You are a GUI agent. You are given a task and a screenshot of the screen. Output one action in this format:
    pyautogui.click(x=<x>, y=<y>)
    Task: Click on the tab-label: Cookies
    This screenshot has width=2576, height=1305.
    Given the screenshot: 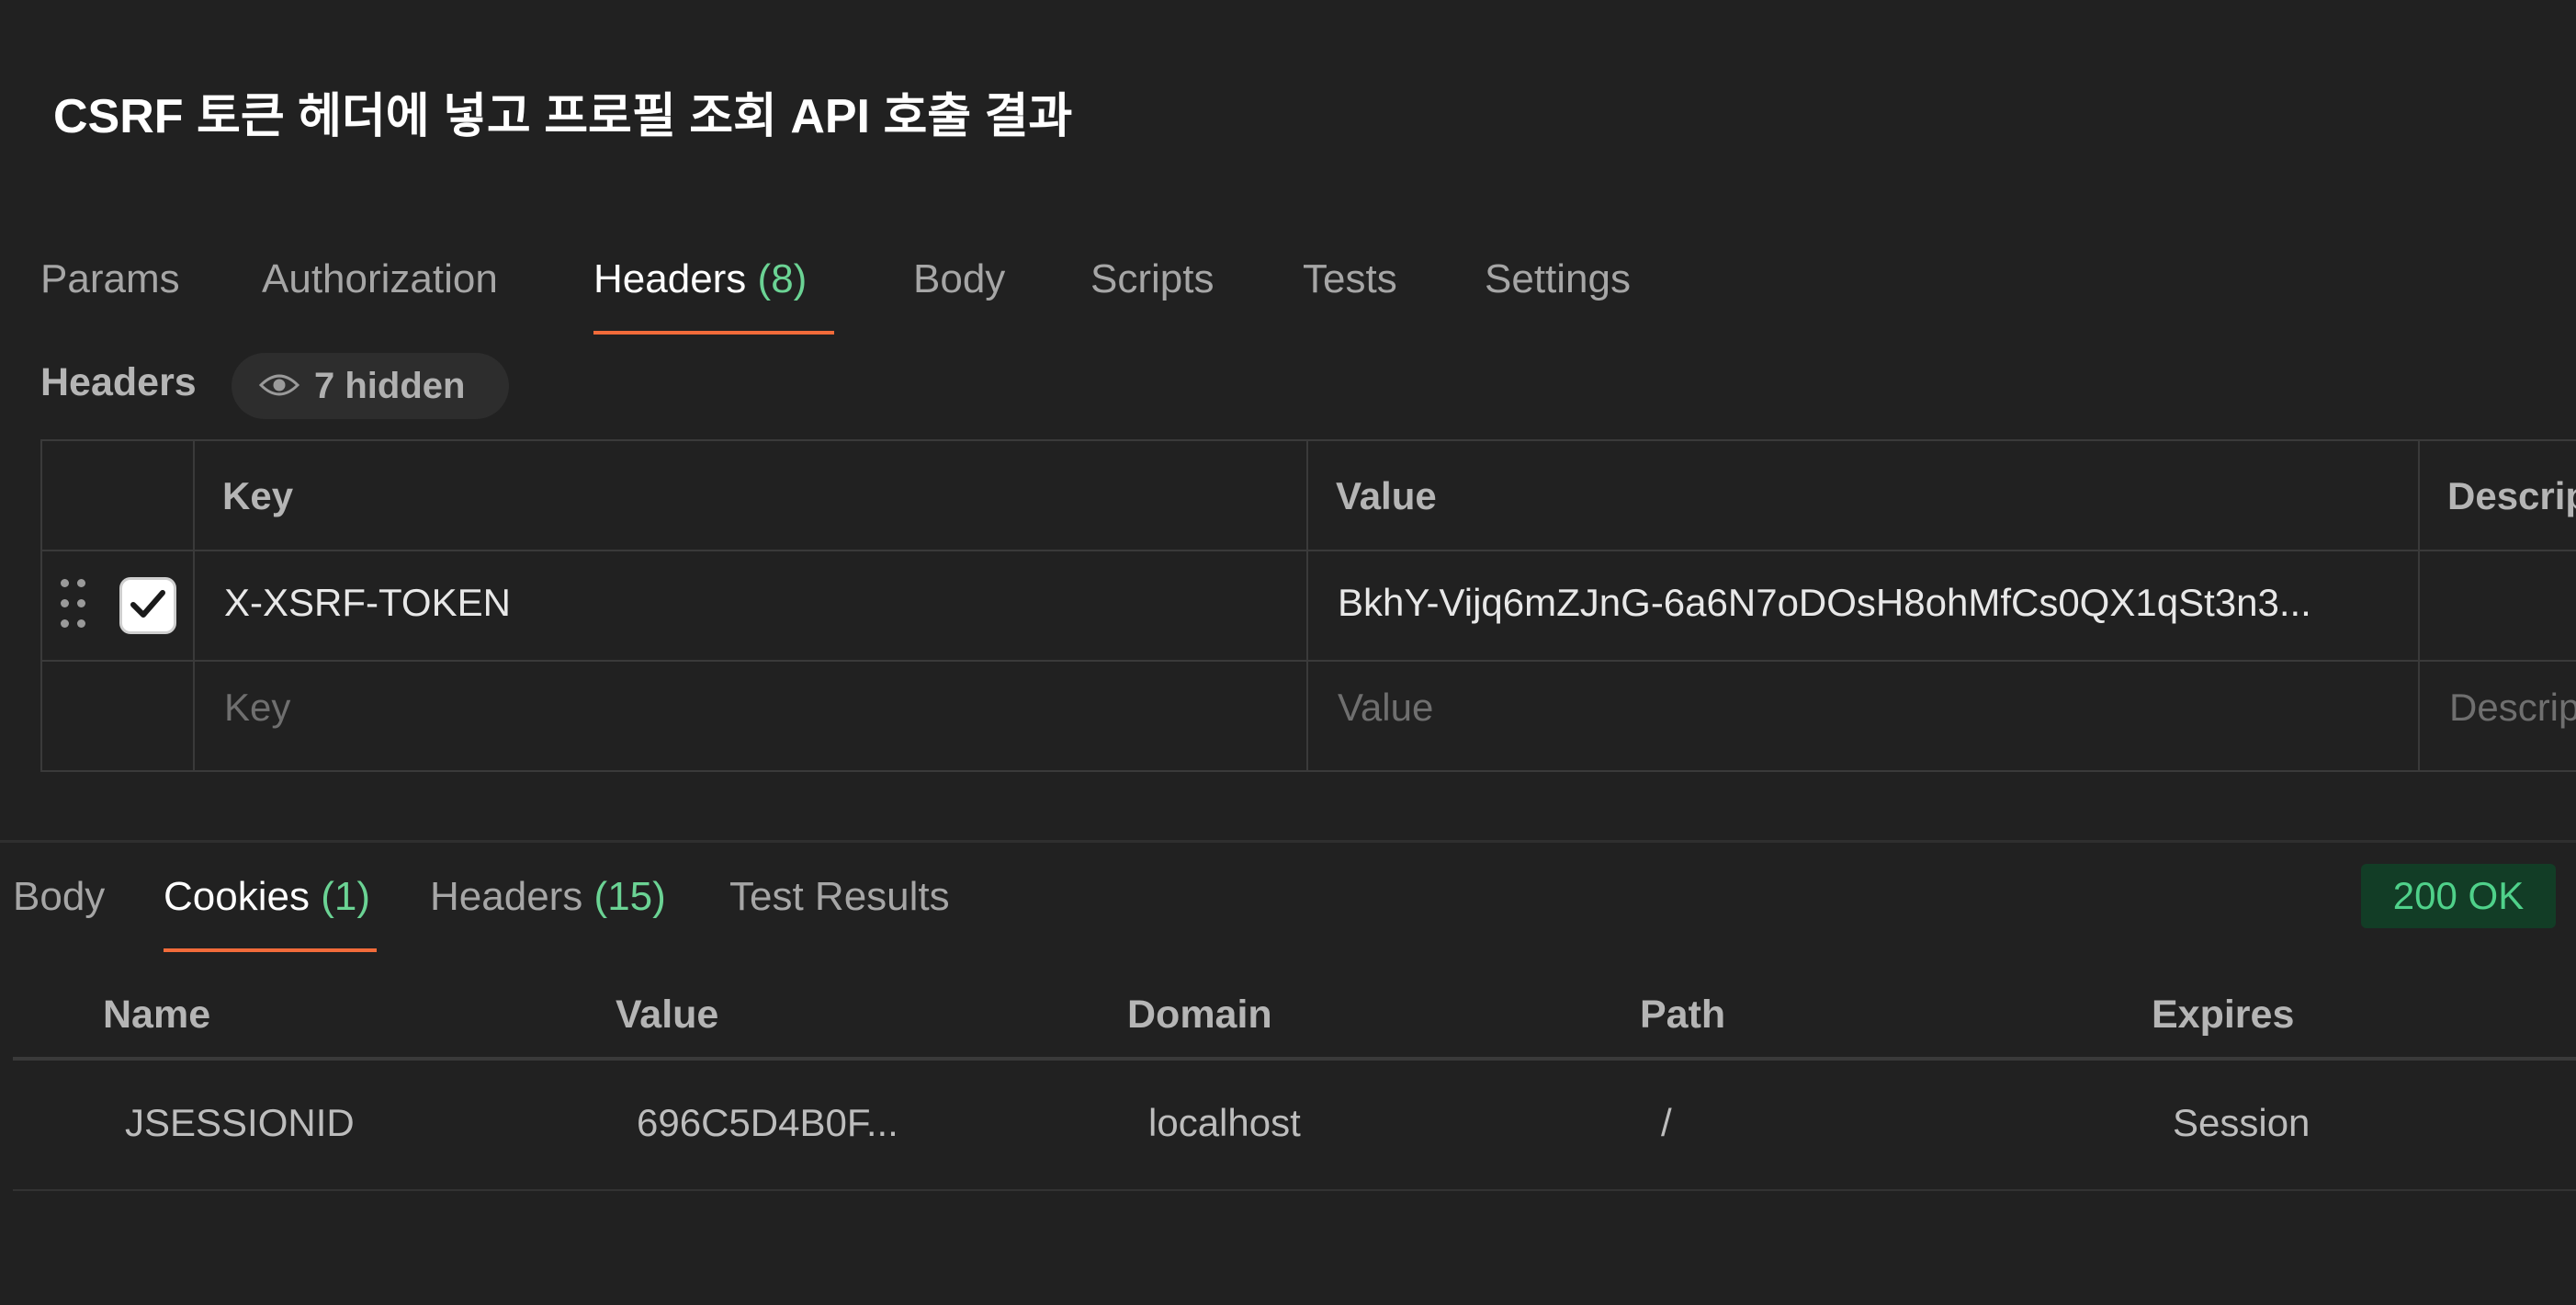 What is the action you would take?
    pyautogui.click(x=237, y=897)
    